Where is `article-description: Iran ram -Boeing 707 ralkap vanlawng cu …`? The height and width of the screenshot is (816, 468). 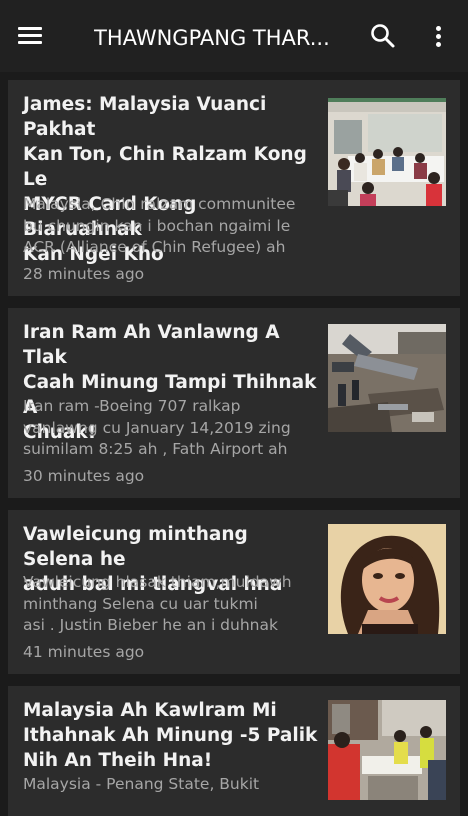 article-description: Iran ram -Boeing 707 ralkap vanlawng cu … is located at coordinates (157, 427).